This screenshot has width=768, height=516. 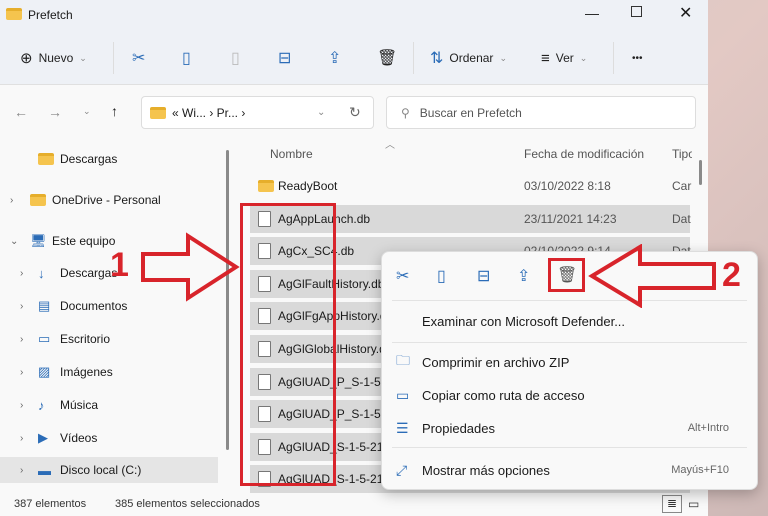 What do you see at coordinates (186, 58) in the screenshot?
I see `copy-button: ▯` at bounding box center [186, 58].